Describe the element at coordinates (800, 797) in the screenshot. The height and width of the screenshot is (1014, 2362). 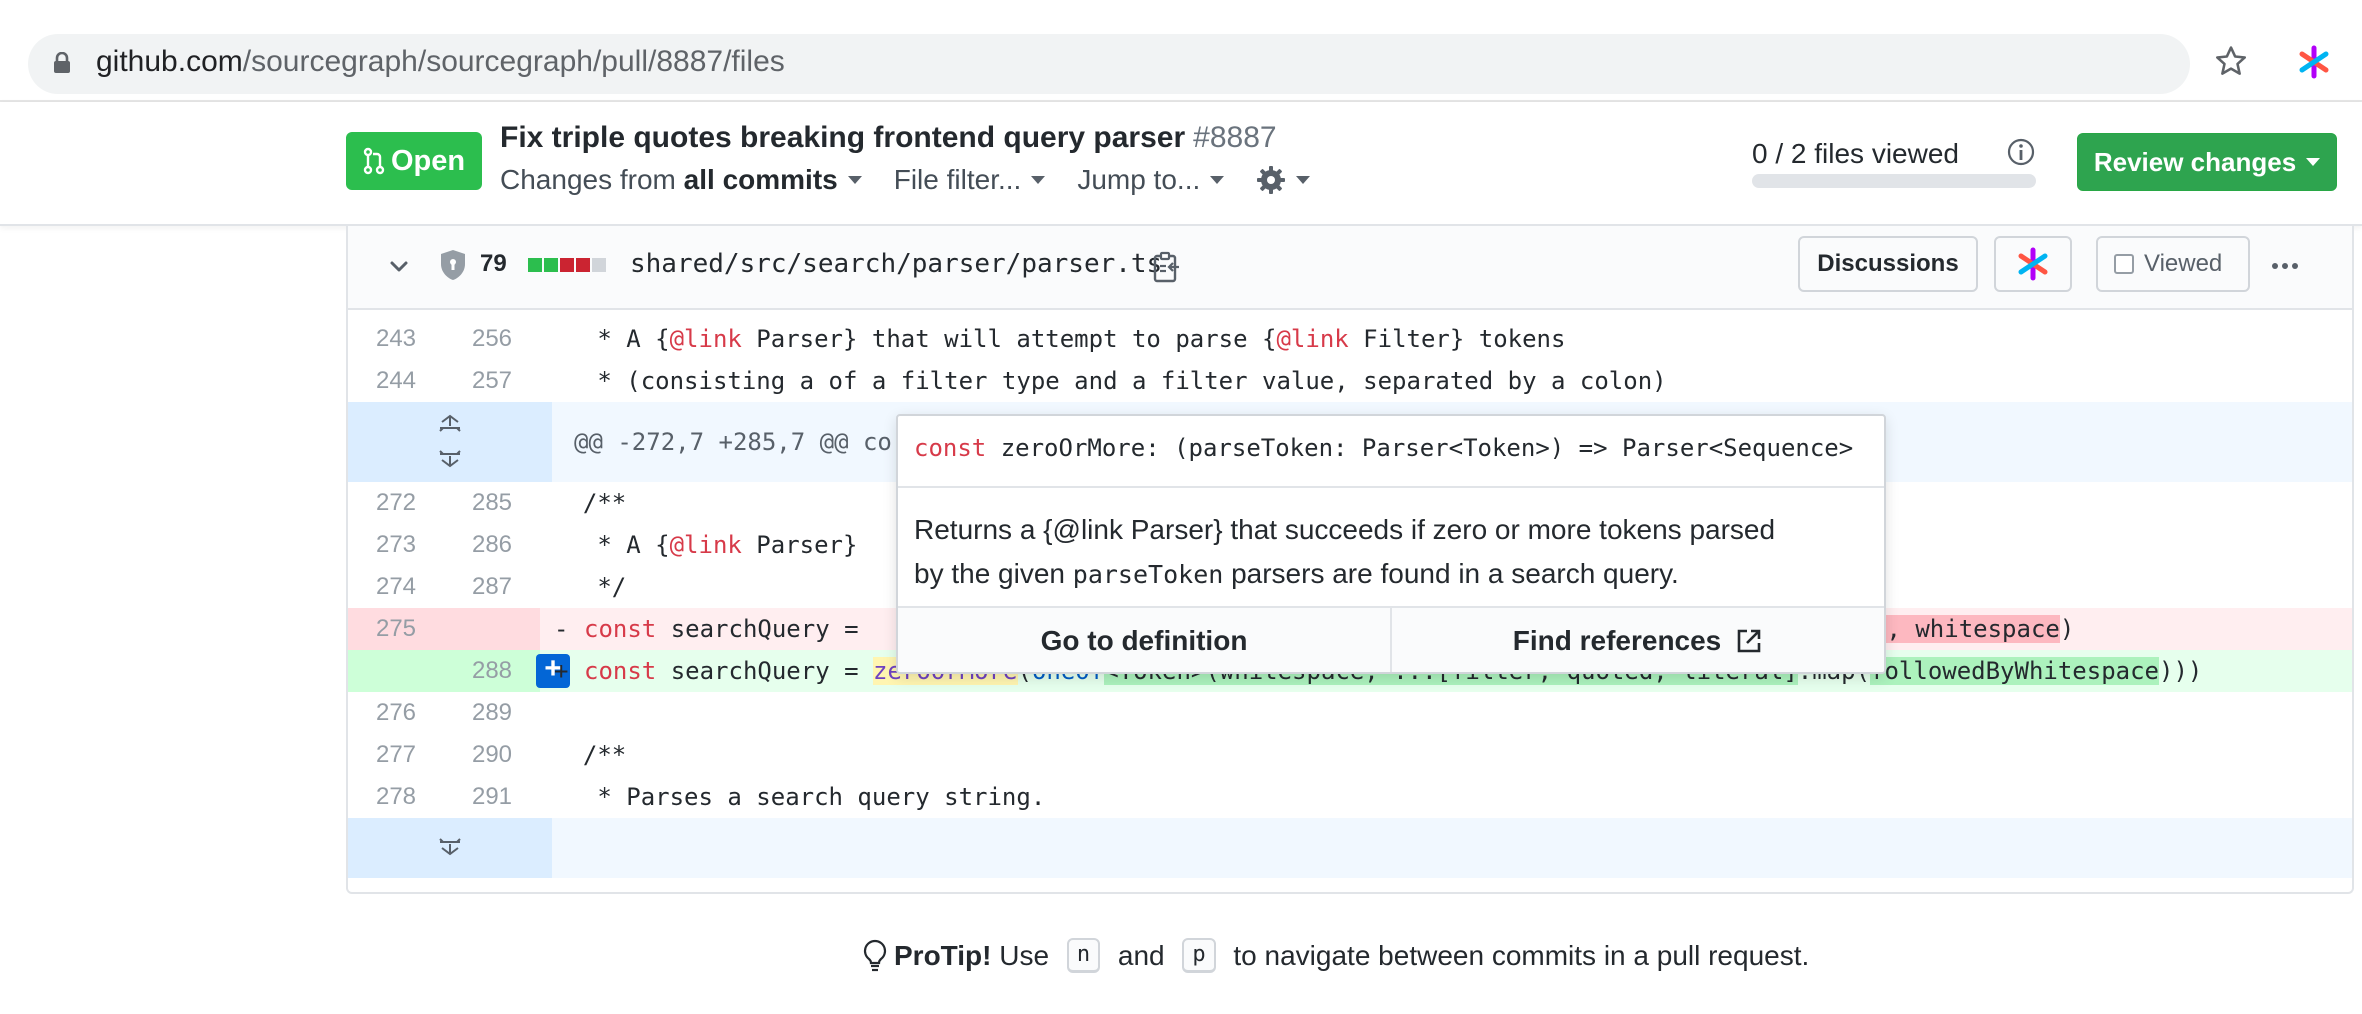
I see `code-line: * Parses a search query string.` at that location.